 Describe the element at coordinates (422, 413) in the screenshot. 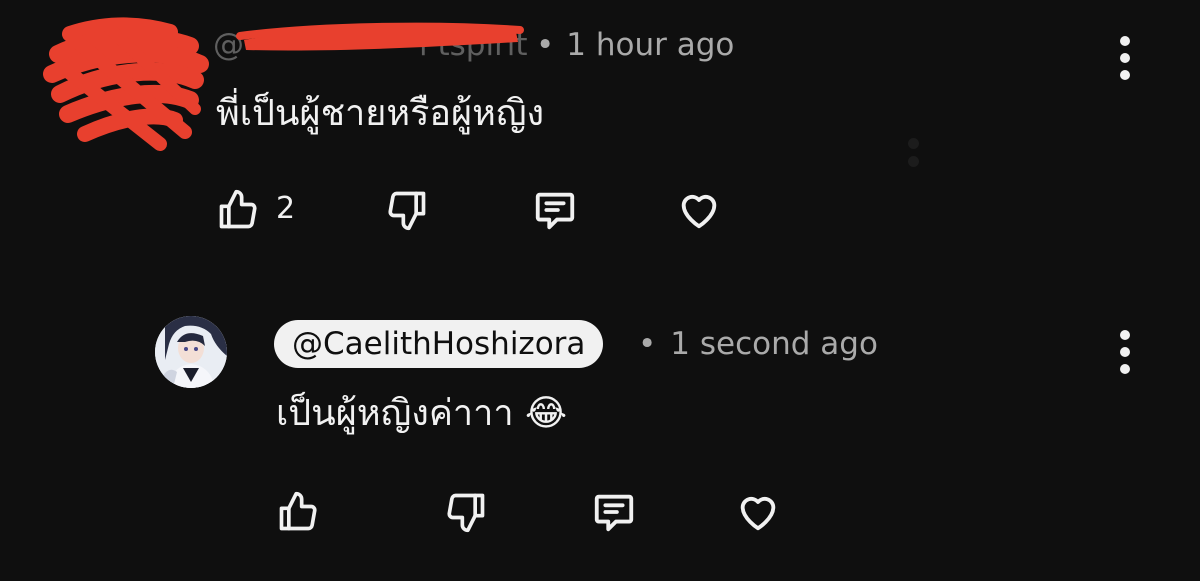

I see `comment-text: เป็นผู้หญิงค่าาา 😂` at that location.